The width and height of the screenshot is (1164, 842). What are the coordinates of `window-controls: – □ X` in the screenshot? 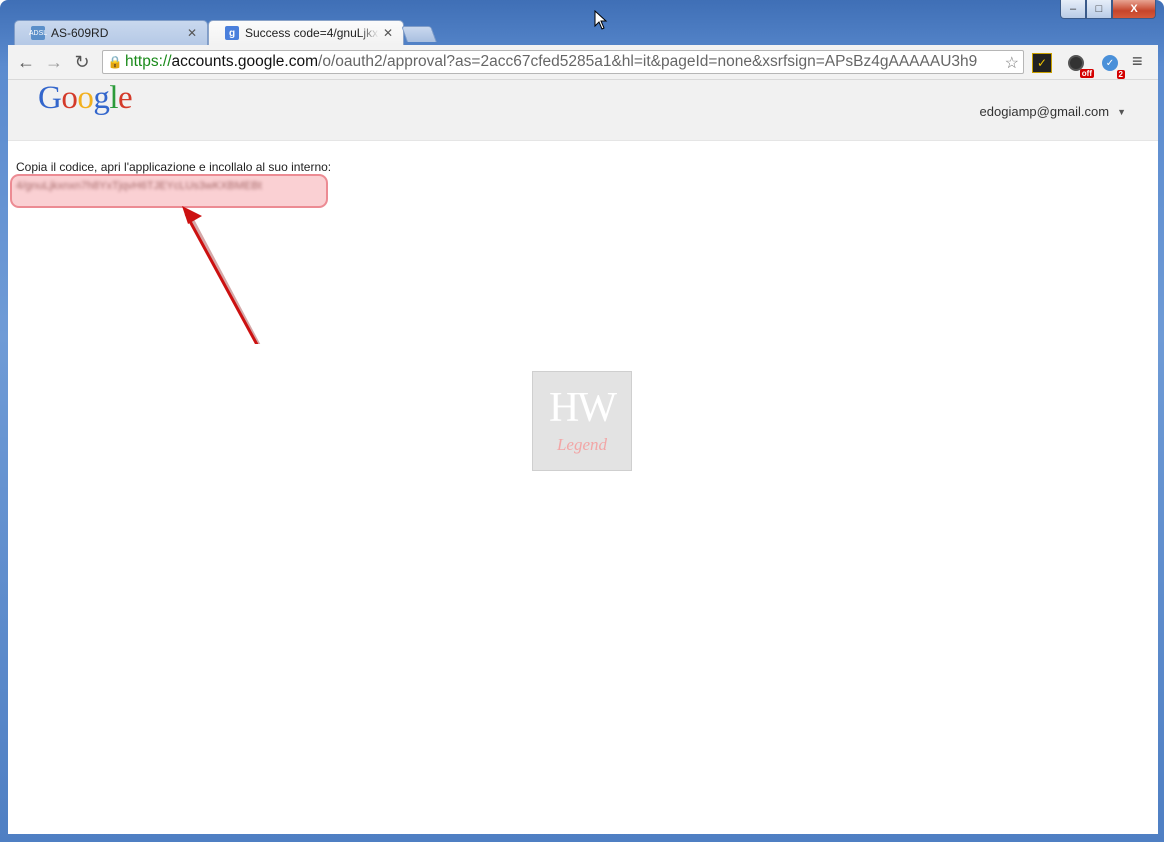 It's located at (1108, 9).